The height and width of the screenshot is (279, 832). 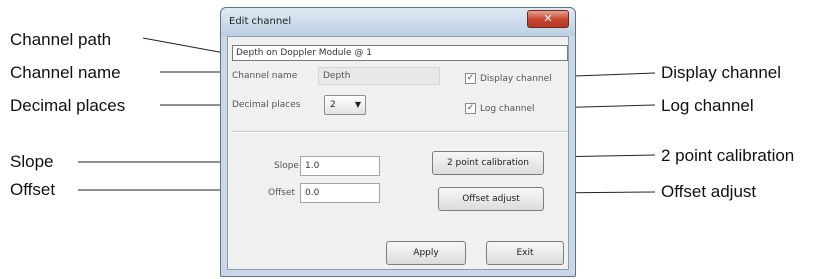 I want to click on decimal-places-select: 2 ▼, so click(x=345, y=105).